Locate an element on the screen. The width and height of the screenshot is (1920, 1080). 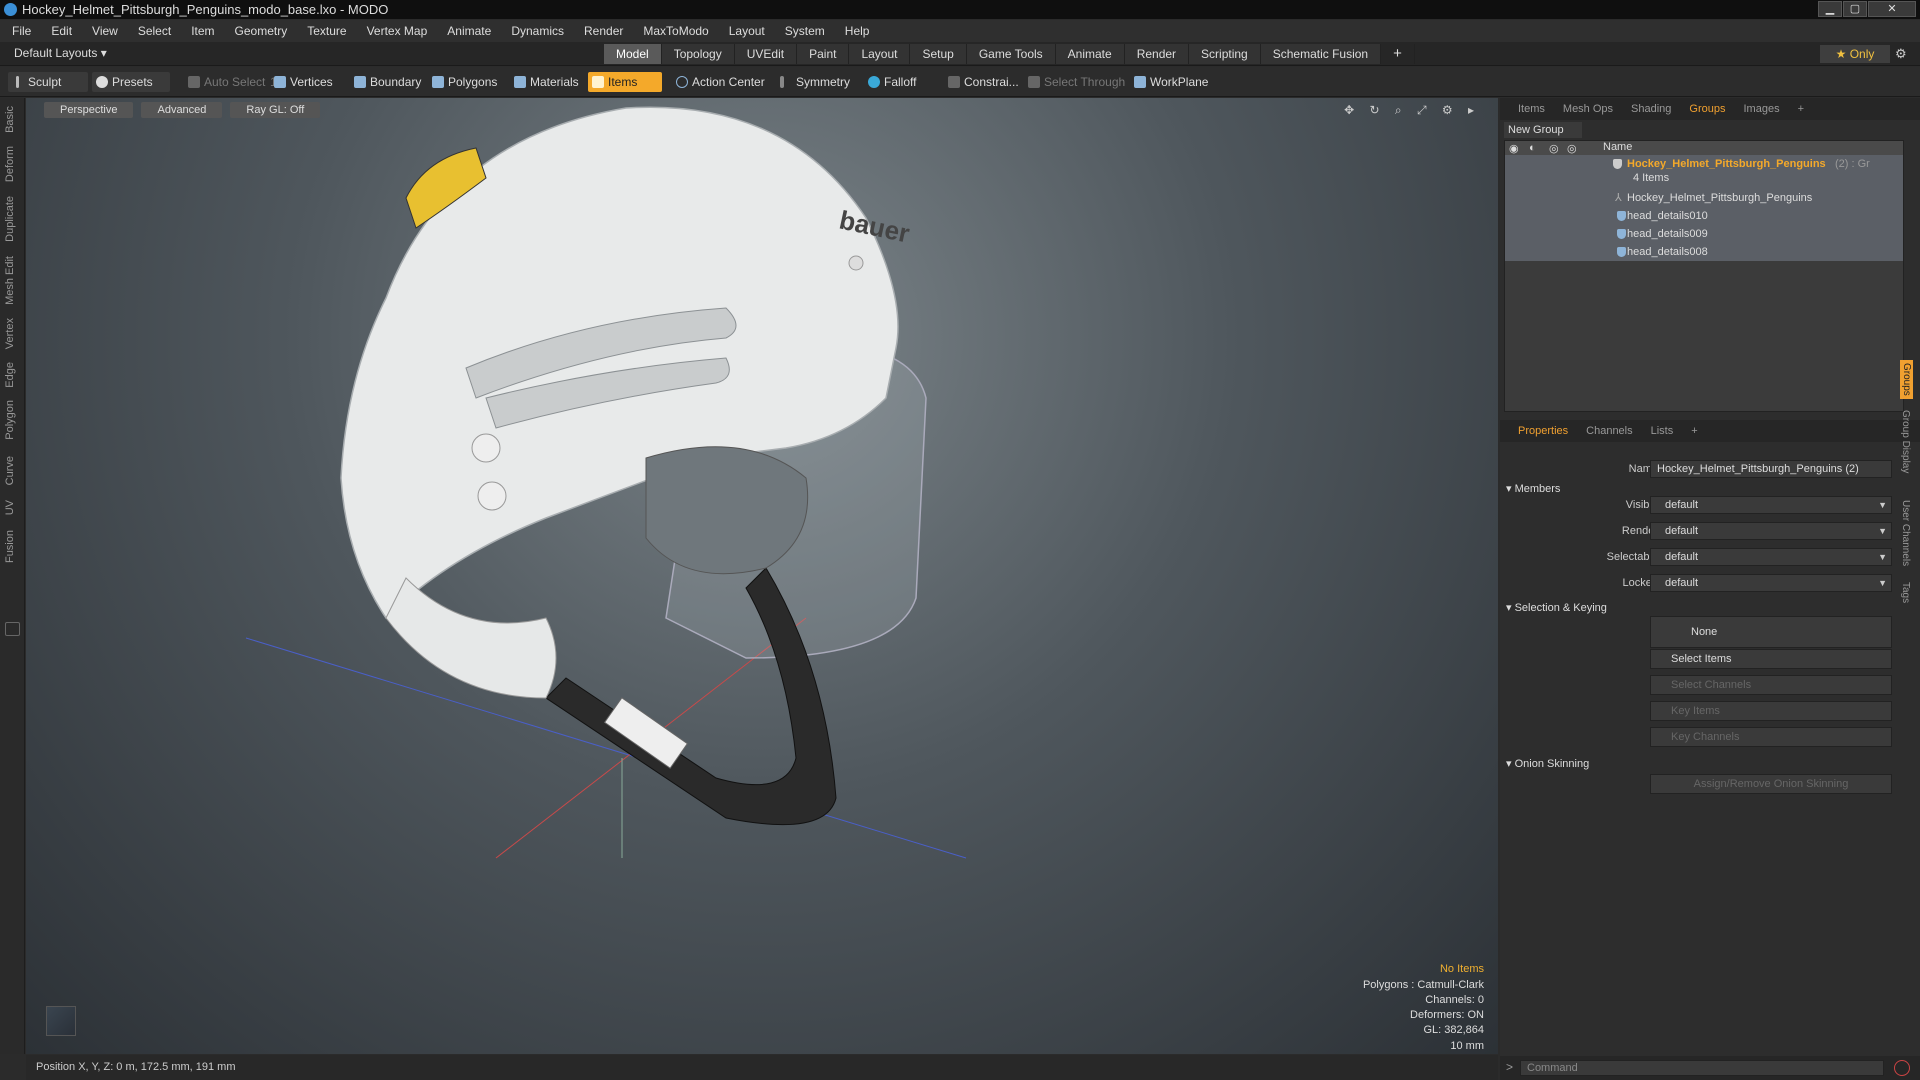
vertices-button: Vertices is located at coordinates (301, 82).